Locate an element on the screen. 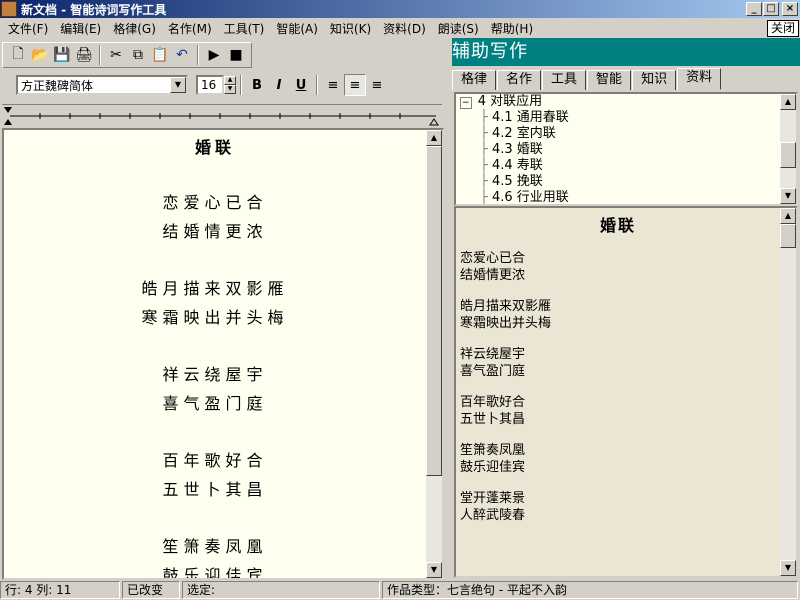  tree-item: 4.2 室内联 is located at coordinates (626, 134).